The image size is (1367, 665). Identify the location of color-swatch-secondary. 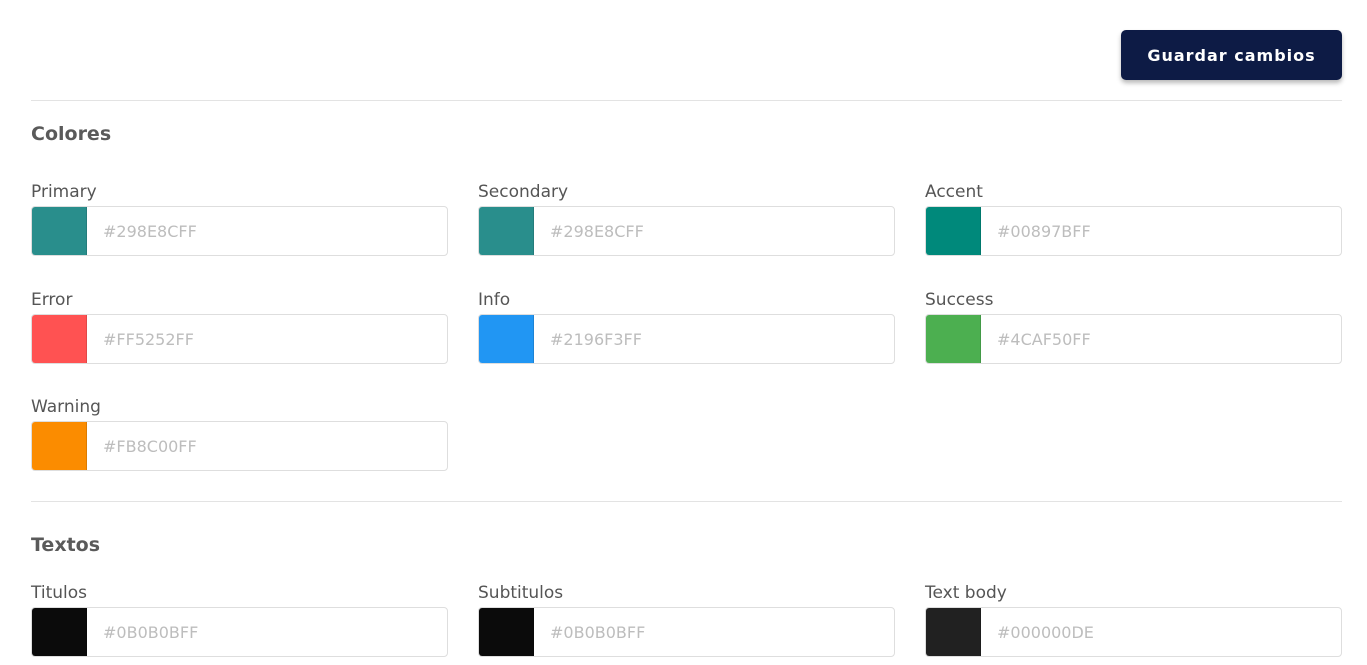
(506, 231).